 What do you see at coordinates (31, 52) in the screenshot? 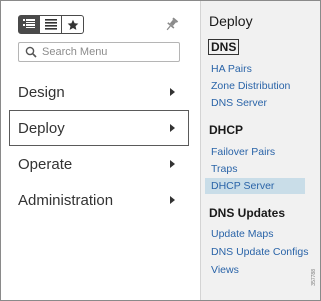
I see `search-icon` at bounding box center [31, 52].